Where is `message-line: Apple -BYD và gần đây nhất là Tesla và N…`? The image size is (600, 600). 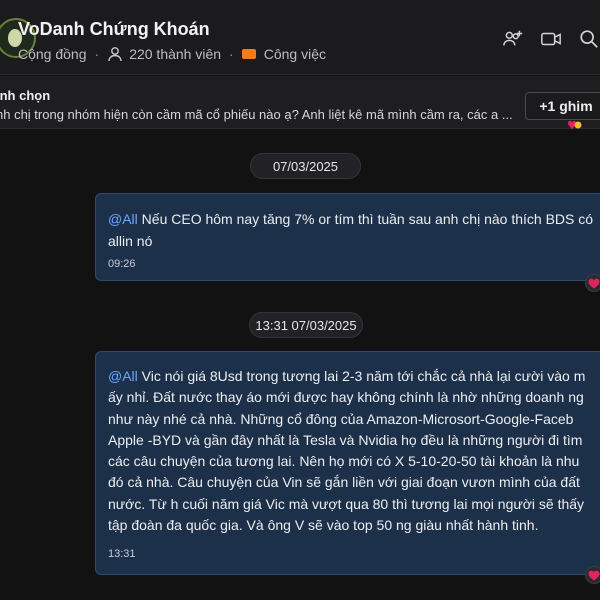 message-line: Apple -BYD và gần đây nhất là Tesla và N… is located at coordinates (345, 439).